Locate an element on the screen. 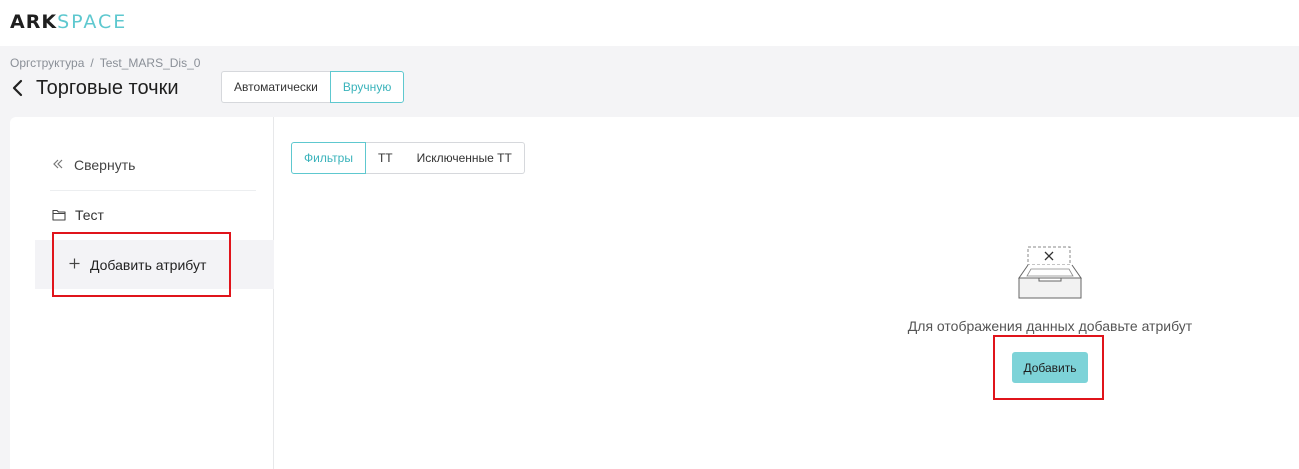  add-attribute-row: Добавить атрибут is located at coordinates (154, 264).